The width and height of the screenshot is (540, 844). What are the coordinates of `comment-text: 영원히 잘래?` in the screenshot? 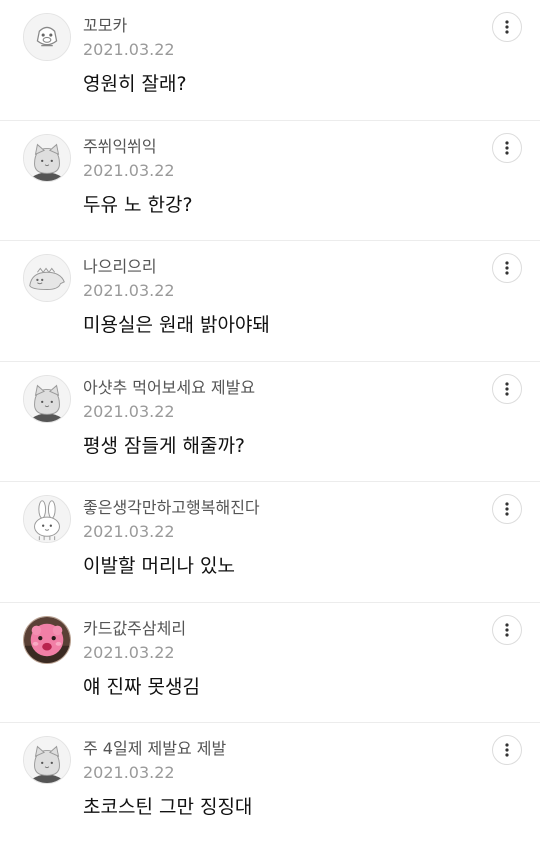 It's located at (135, 84).